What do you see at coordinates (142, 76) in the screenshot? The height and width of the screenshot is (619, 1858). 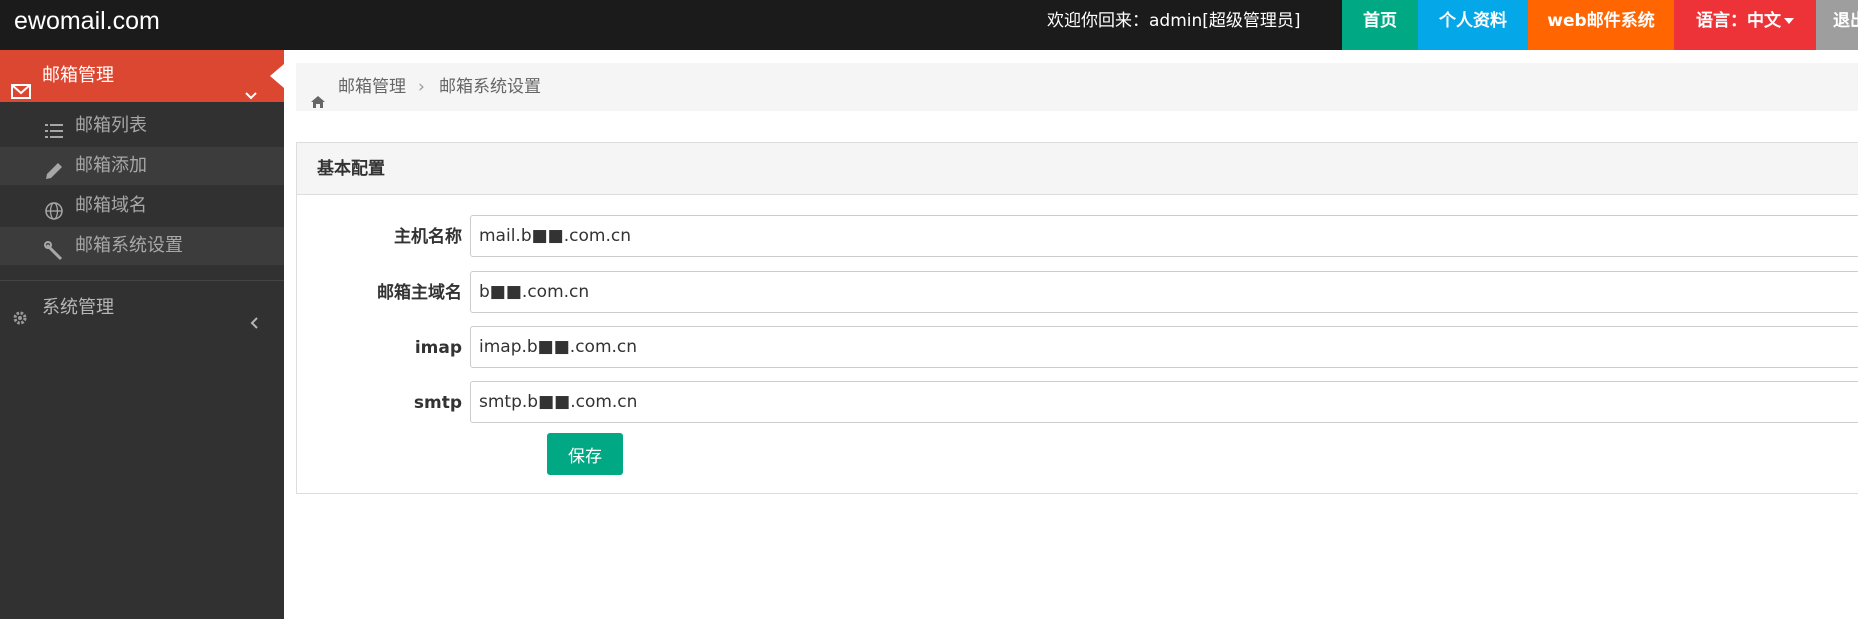 I see `sidebar-item-mail-management: 邮箱管理` at bounding box center [142, 76].